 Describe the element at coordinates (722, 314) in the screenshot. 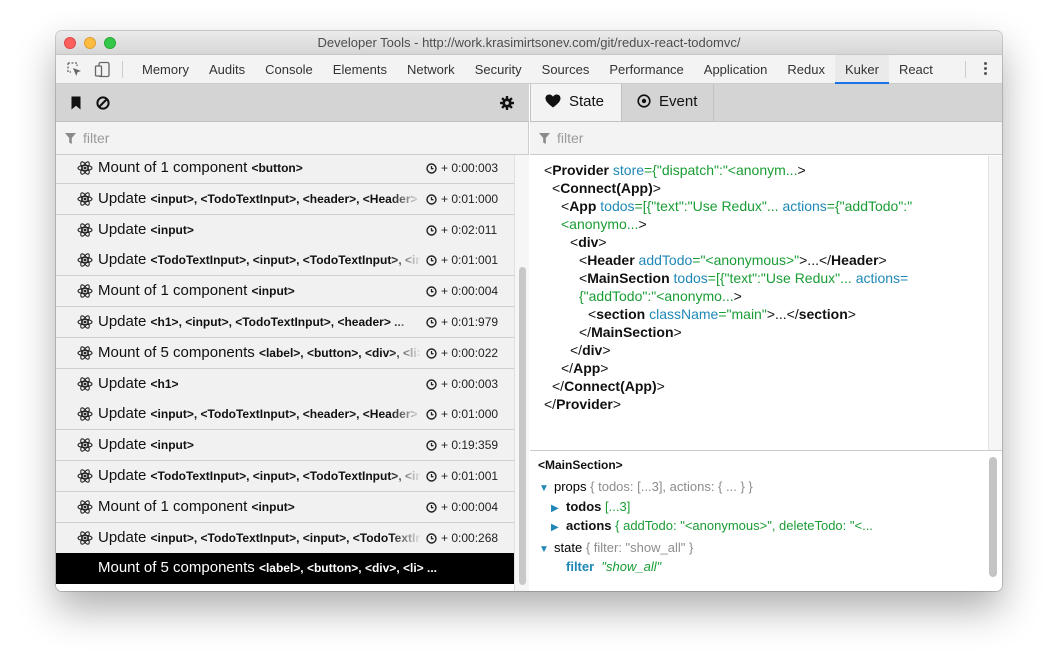

I see `tree-node-section: <section className="main">...</section>` at that location.